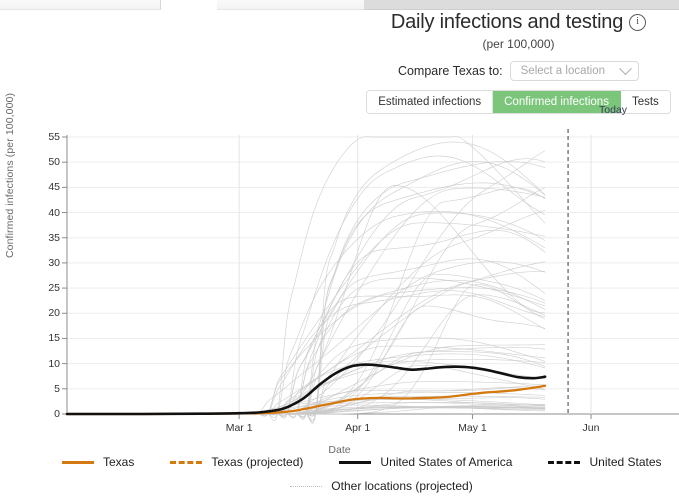 The image size is (679, 500). I want to click on x-tick-label: Apr 1, so click(358, 428).